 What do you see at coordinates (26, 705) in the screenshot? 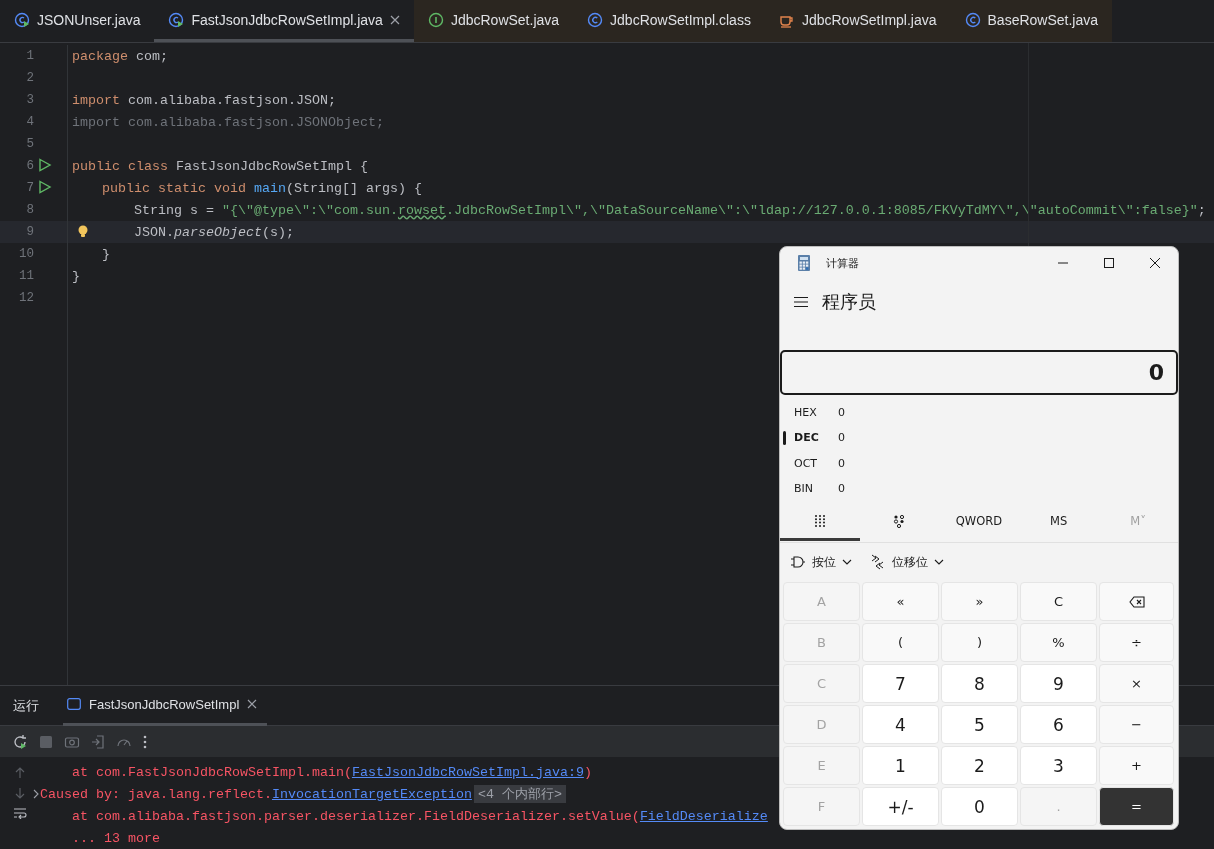
I see `run-panel-title: 运行` at bounding box center [26, 705].